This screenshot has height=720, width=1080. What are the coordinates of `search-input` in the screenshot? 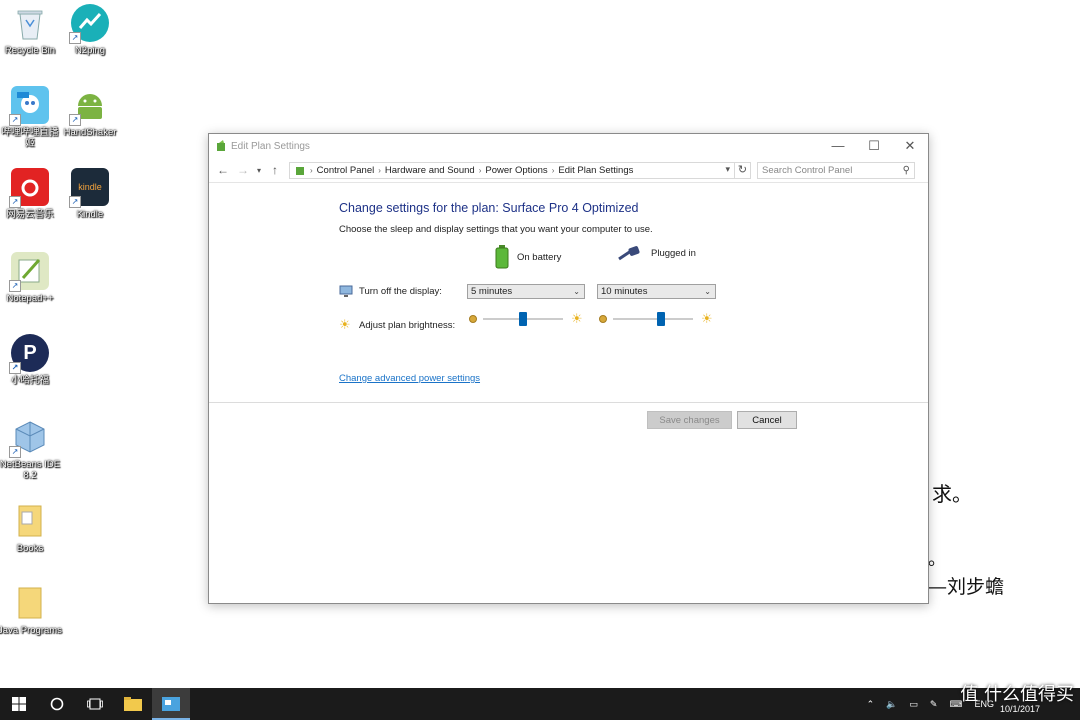 It's located at (832, 170).